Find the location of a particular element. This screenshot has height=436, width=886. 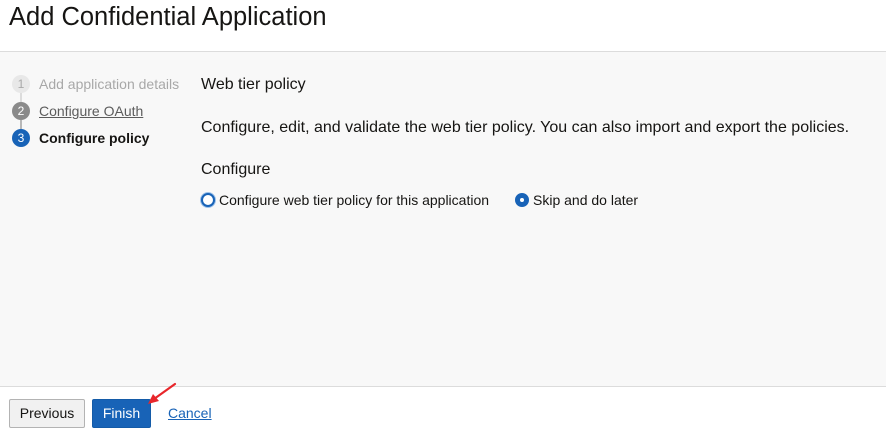

page-title: Add Confidential Application is located at coordinates (168, 17).